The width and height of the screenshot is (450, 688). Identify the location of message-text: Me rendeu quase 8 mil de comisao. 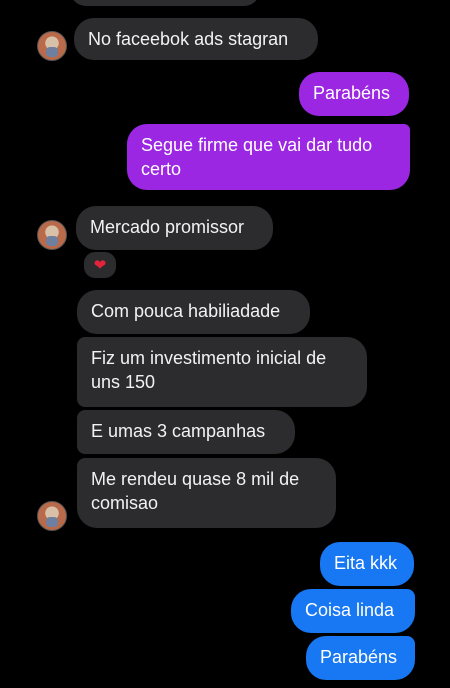
(195, 491).